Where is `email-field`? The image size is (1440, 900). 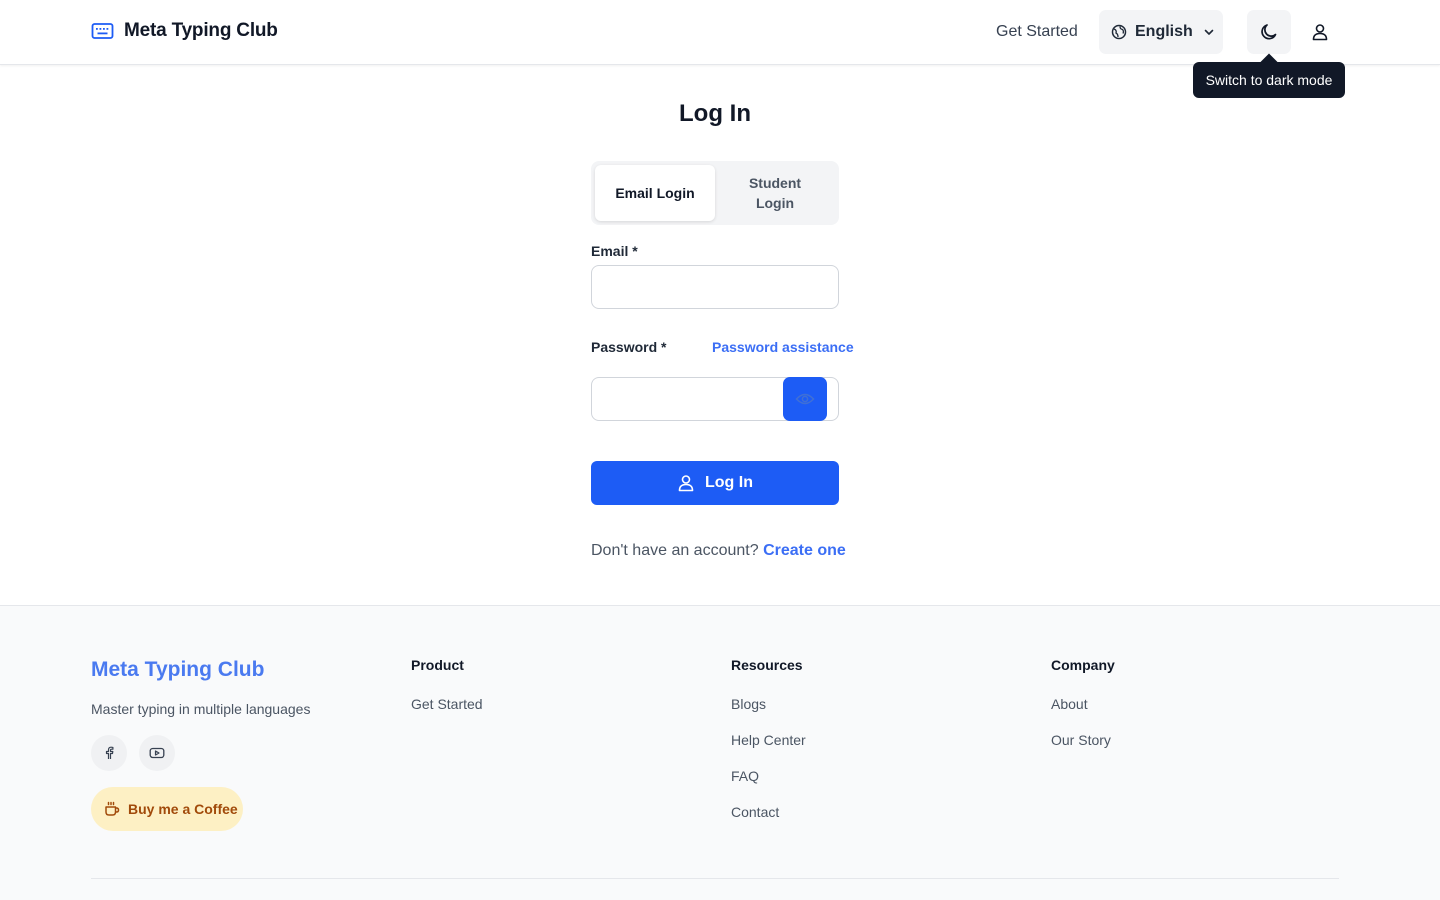
email-field is located at coordinates (715, 287).